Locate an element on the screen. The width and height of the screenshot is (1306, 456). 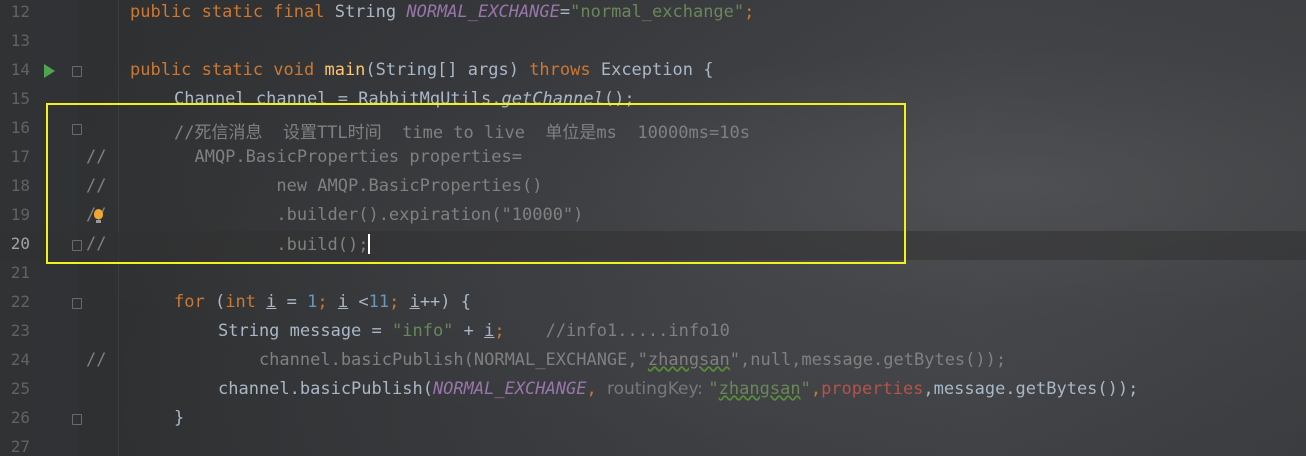
method-token: main is located at coordinates (345, 70).